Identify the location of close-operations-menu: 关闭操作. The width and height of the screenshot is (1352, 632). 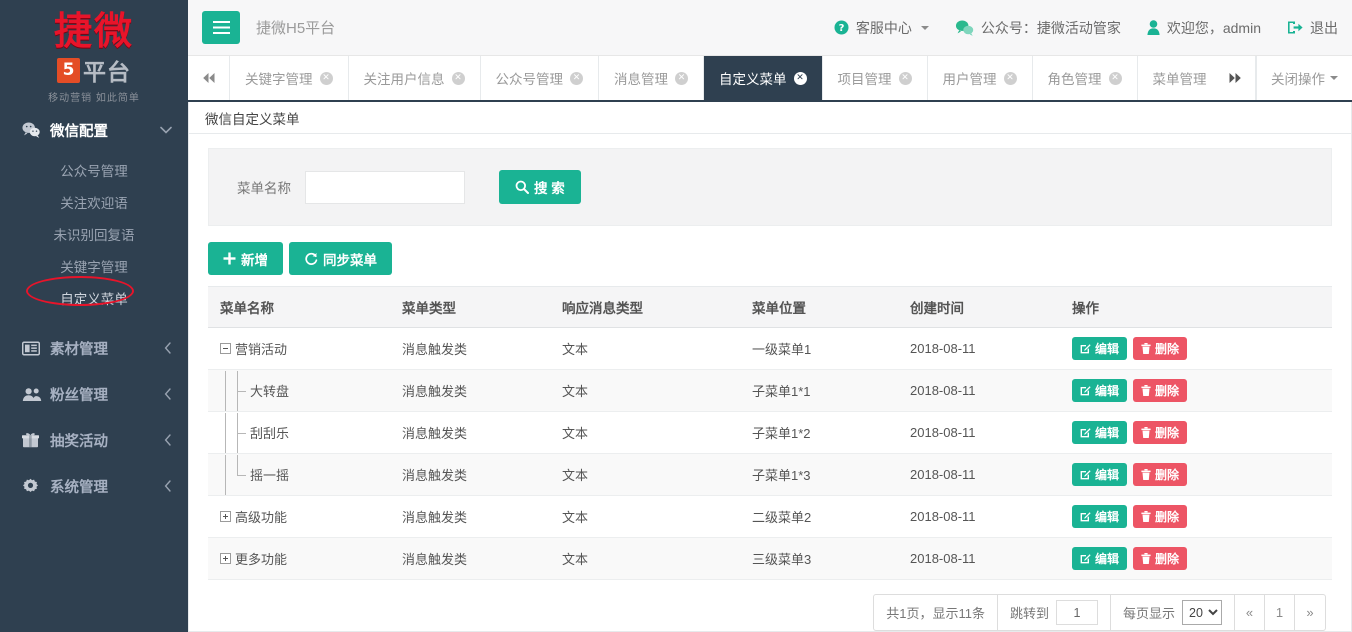
(1304, 78).